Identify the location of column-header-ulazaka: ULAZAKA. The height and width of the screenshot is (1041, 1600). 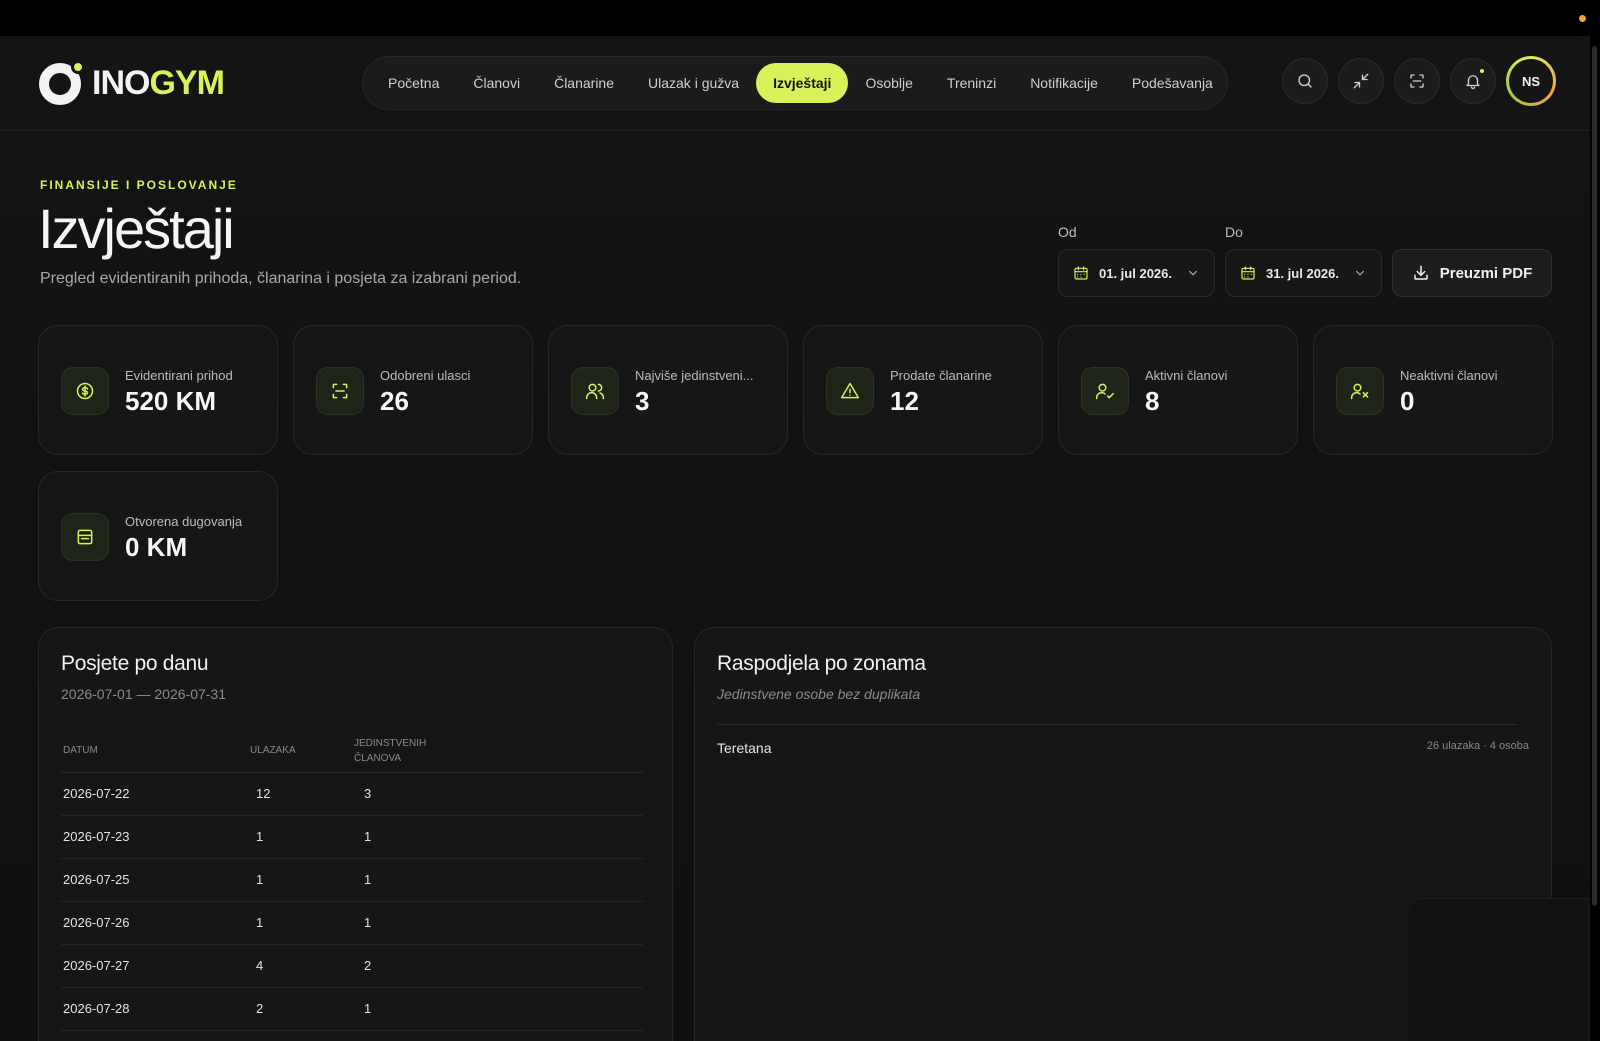
(300, 751).